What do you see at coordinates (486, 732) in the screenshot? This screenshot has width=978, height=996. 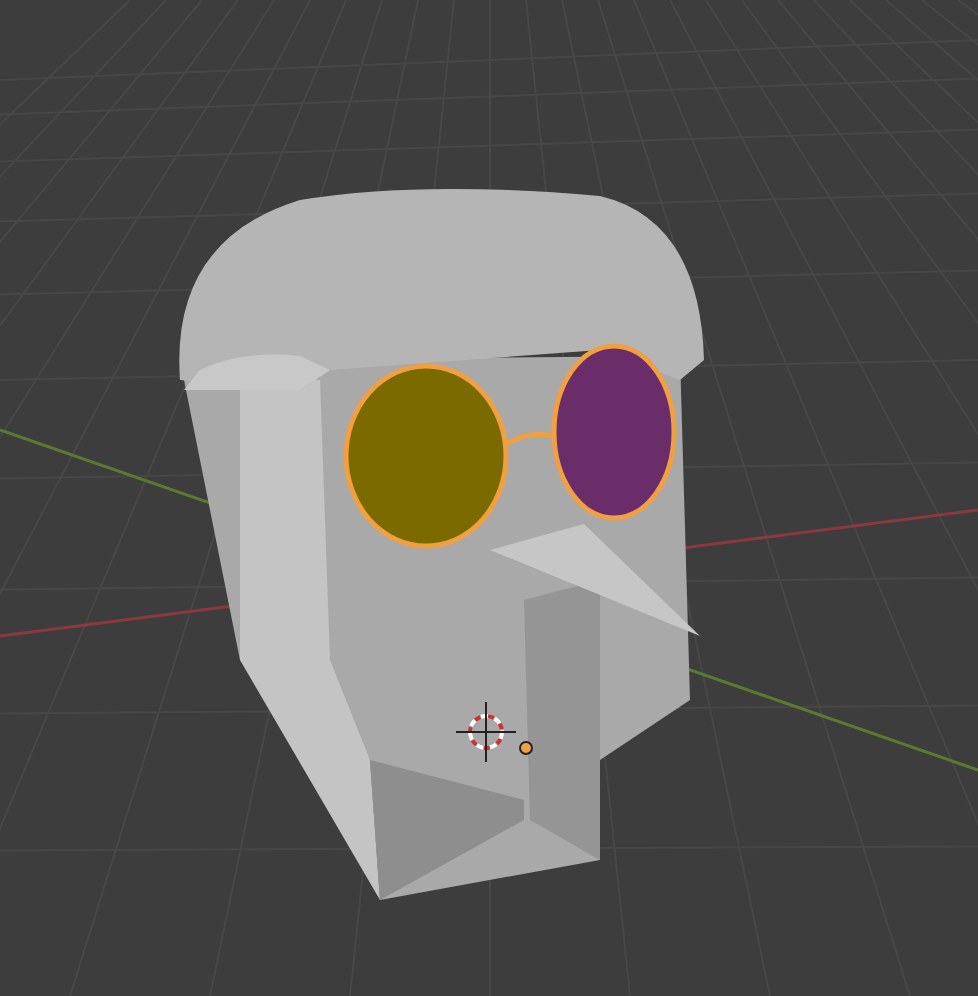 I see `3d-cursor-icon` at bounding box center [486, 732].